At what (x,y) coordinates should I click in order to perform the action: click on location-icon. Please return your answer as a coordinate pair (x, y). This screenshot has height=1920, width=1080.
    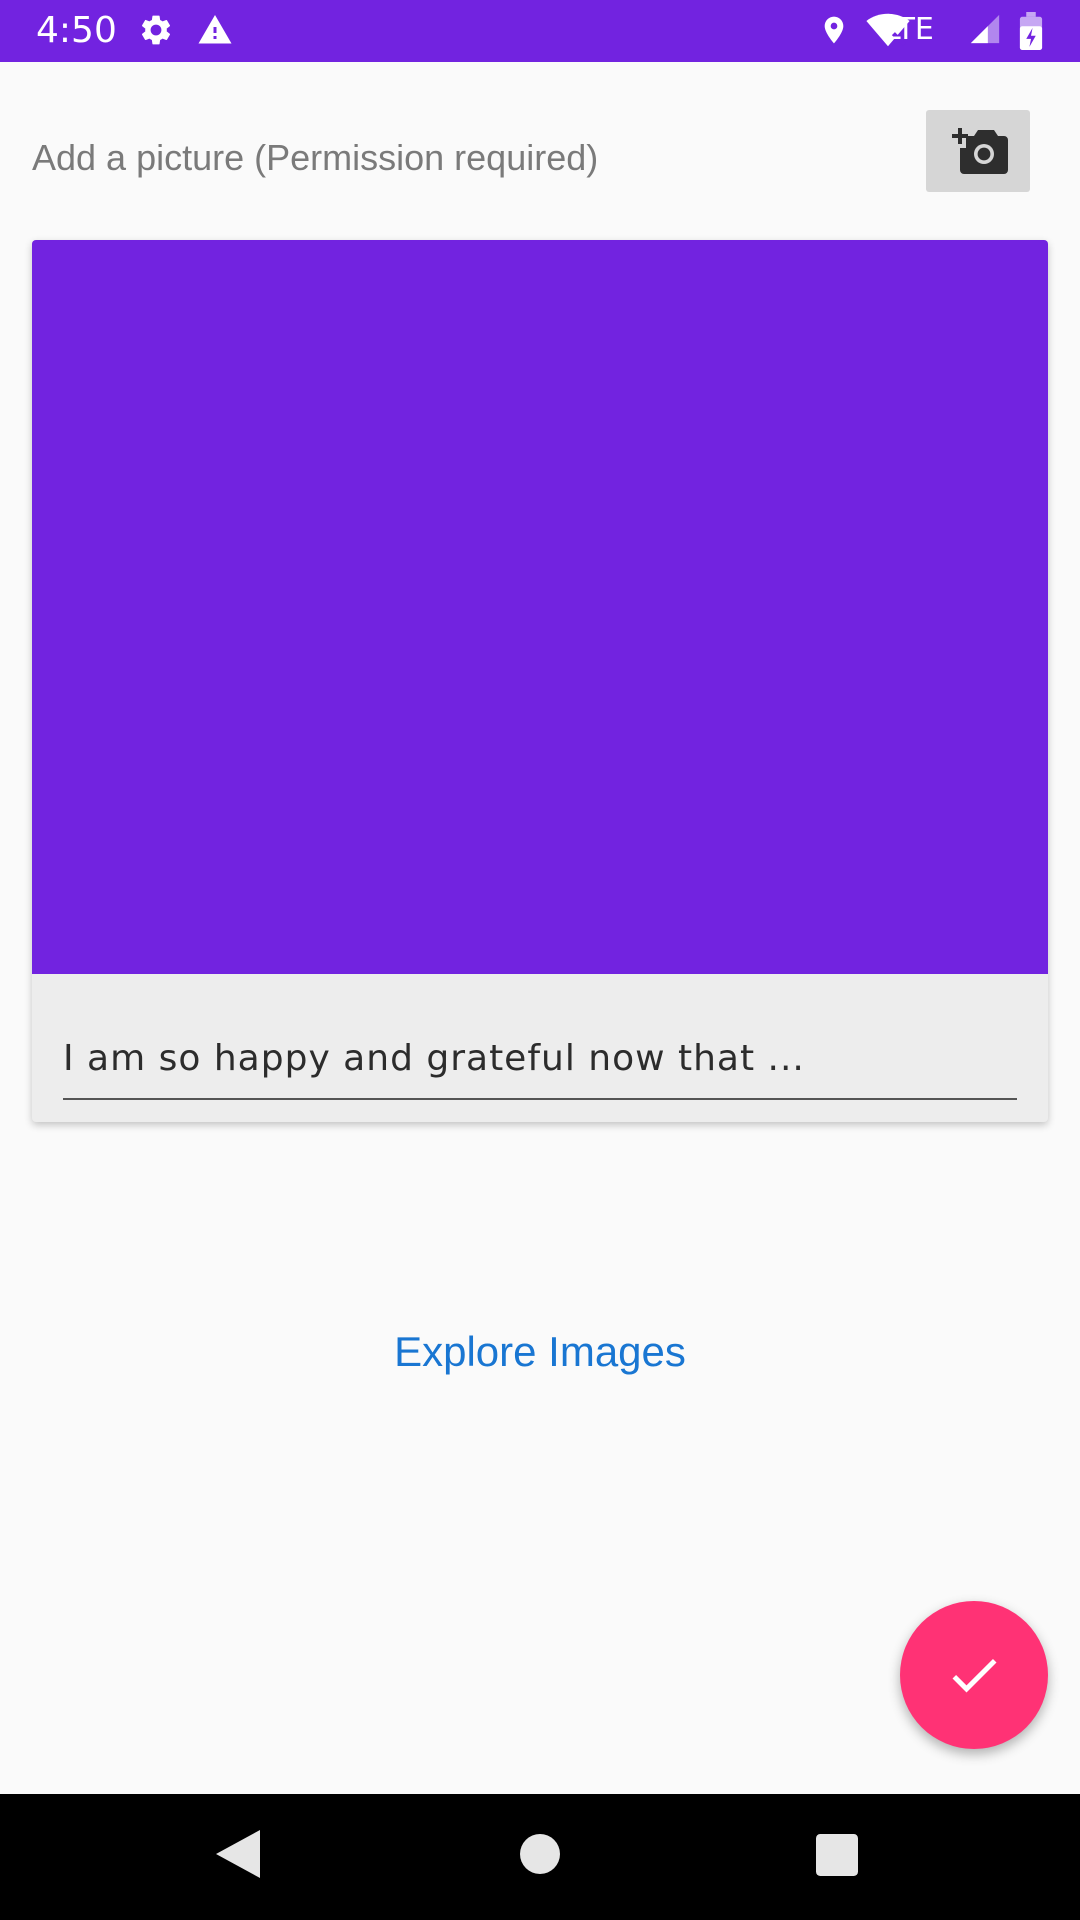
    Looking at the image, I should click on (834, 32).